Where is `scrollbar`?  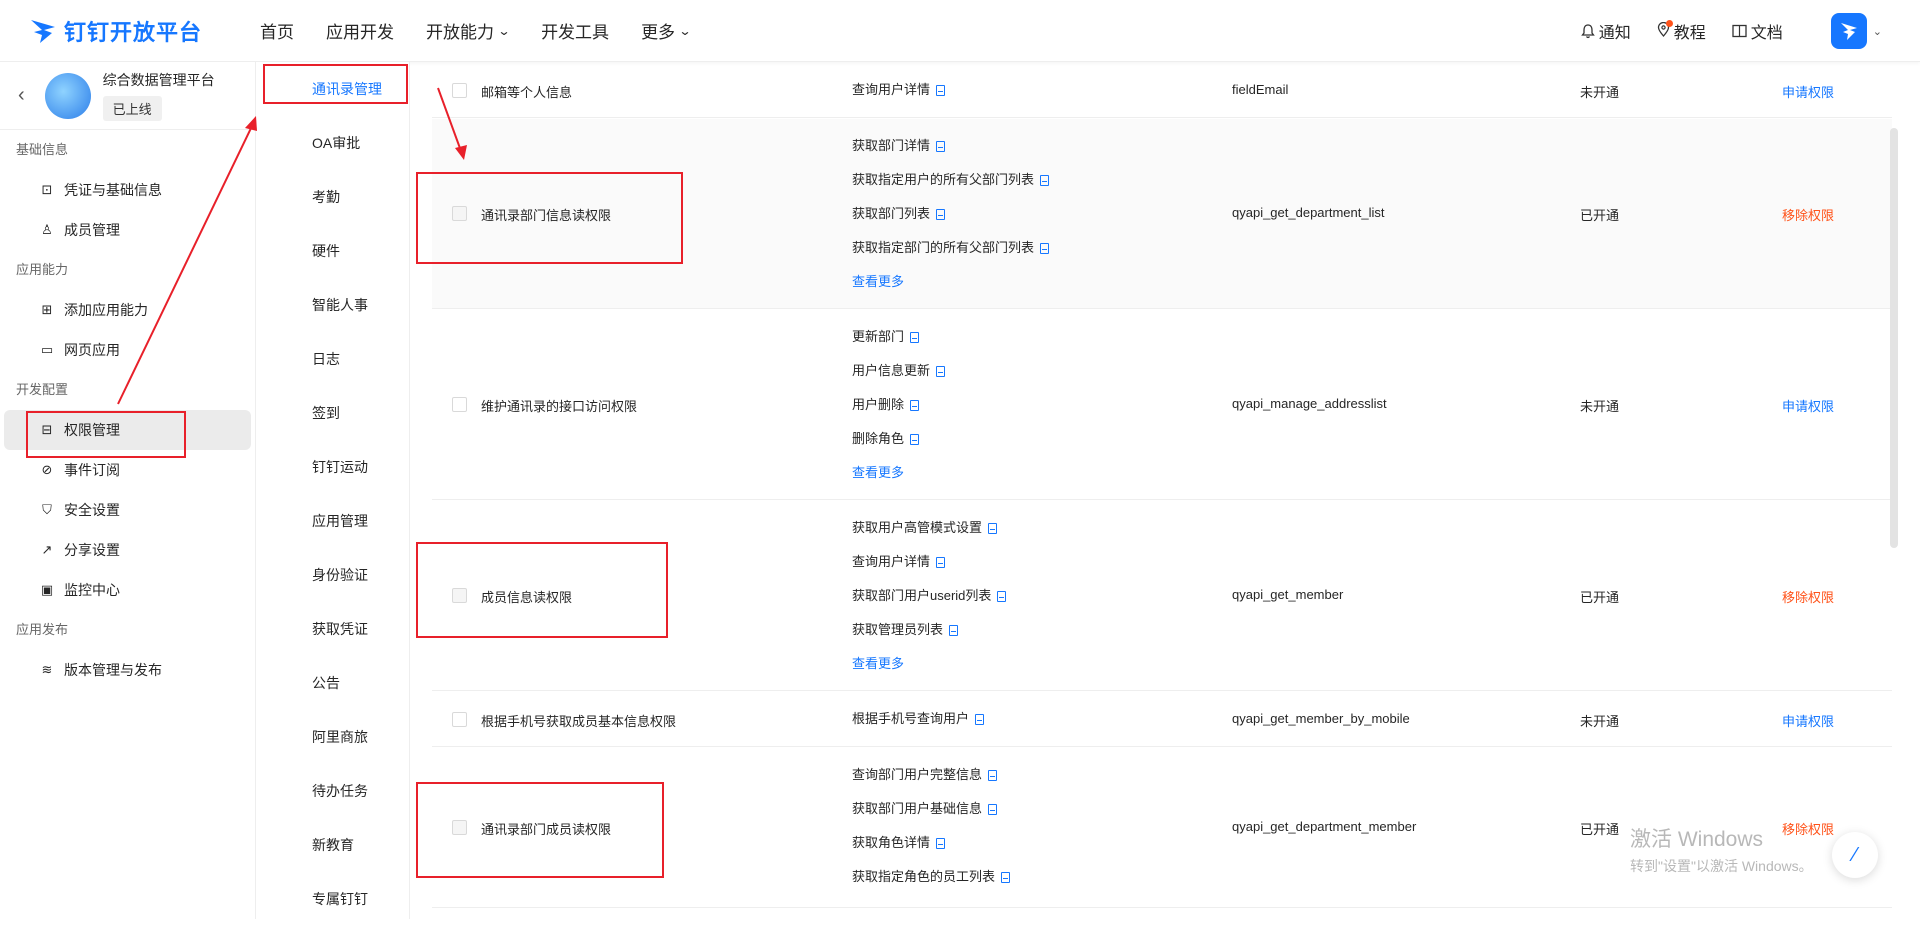 scrollbar is located at coordinates (1894, 338).